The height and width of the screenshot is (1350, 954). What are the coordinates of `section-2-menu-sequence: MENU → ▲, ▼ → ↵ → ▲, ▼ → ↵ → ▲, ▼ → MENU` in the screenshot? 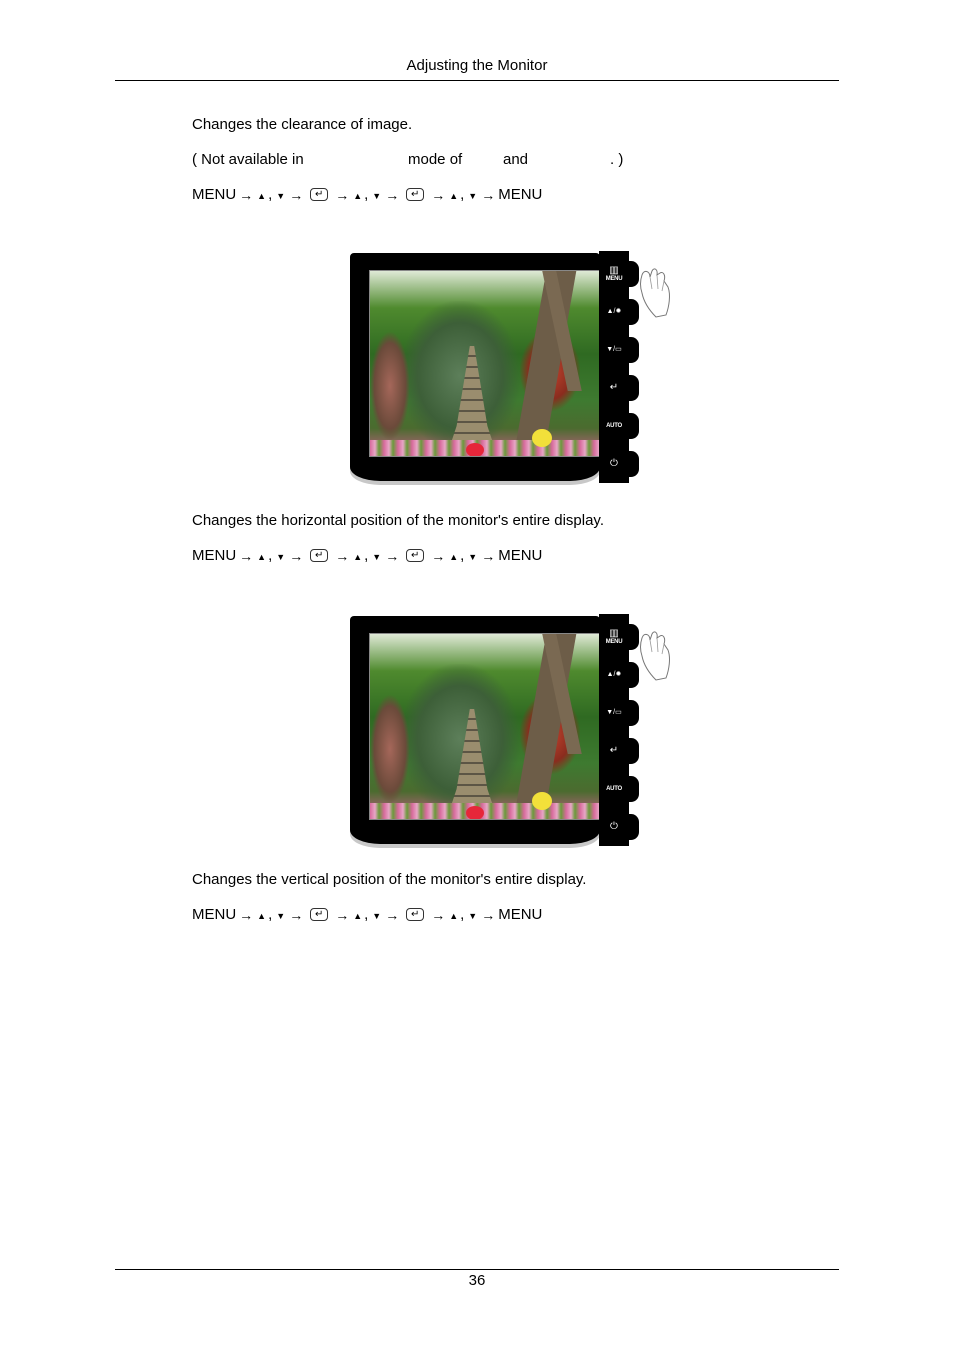 It's located at (367, 555).